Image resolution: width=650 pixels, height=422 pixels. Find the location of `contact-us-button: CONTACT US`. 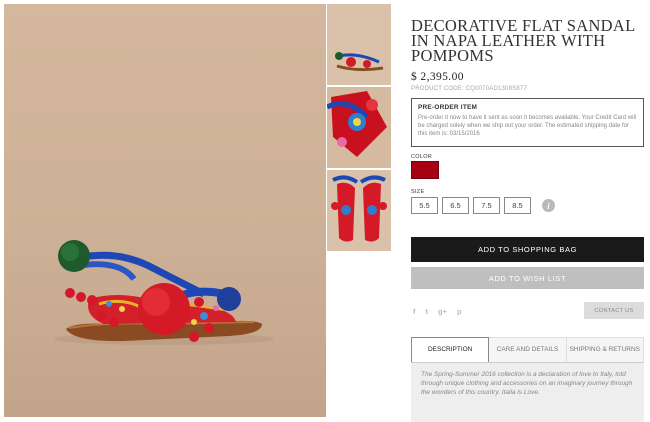

contact-us-button: CONTACT US is located at coordinates (614, 310).